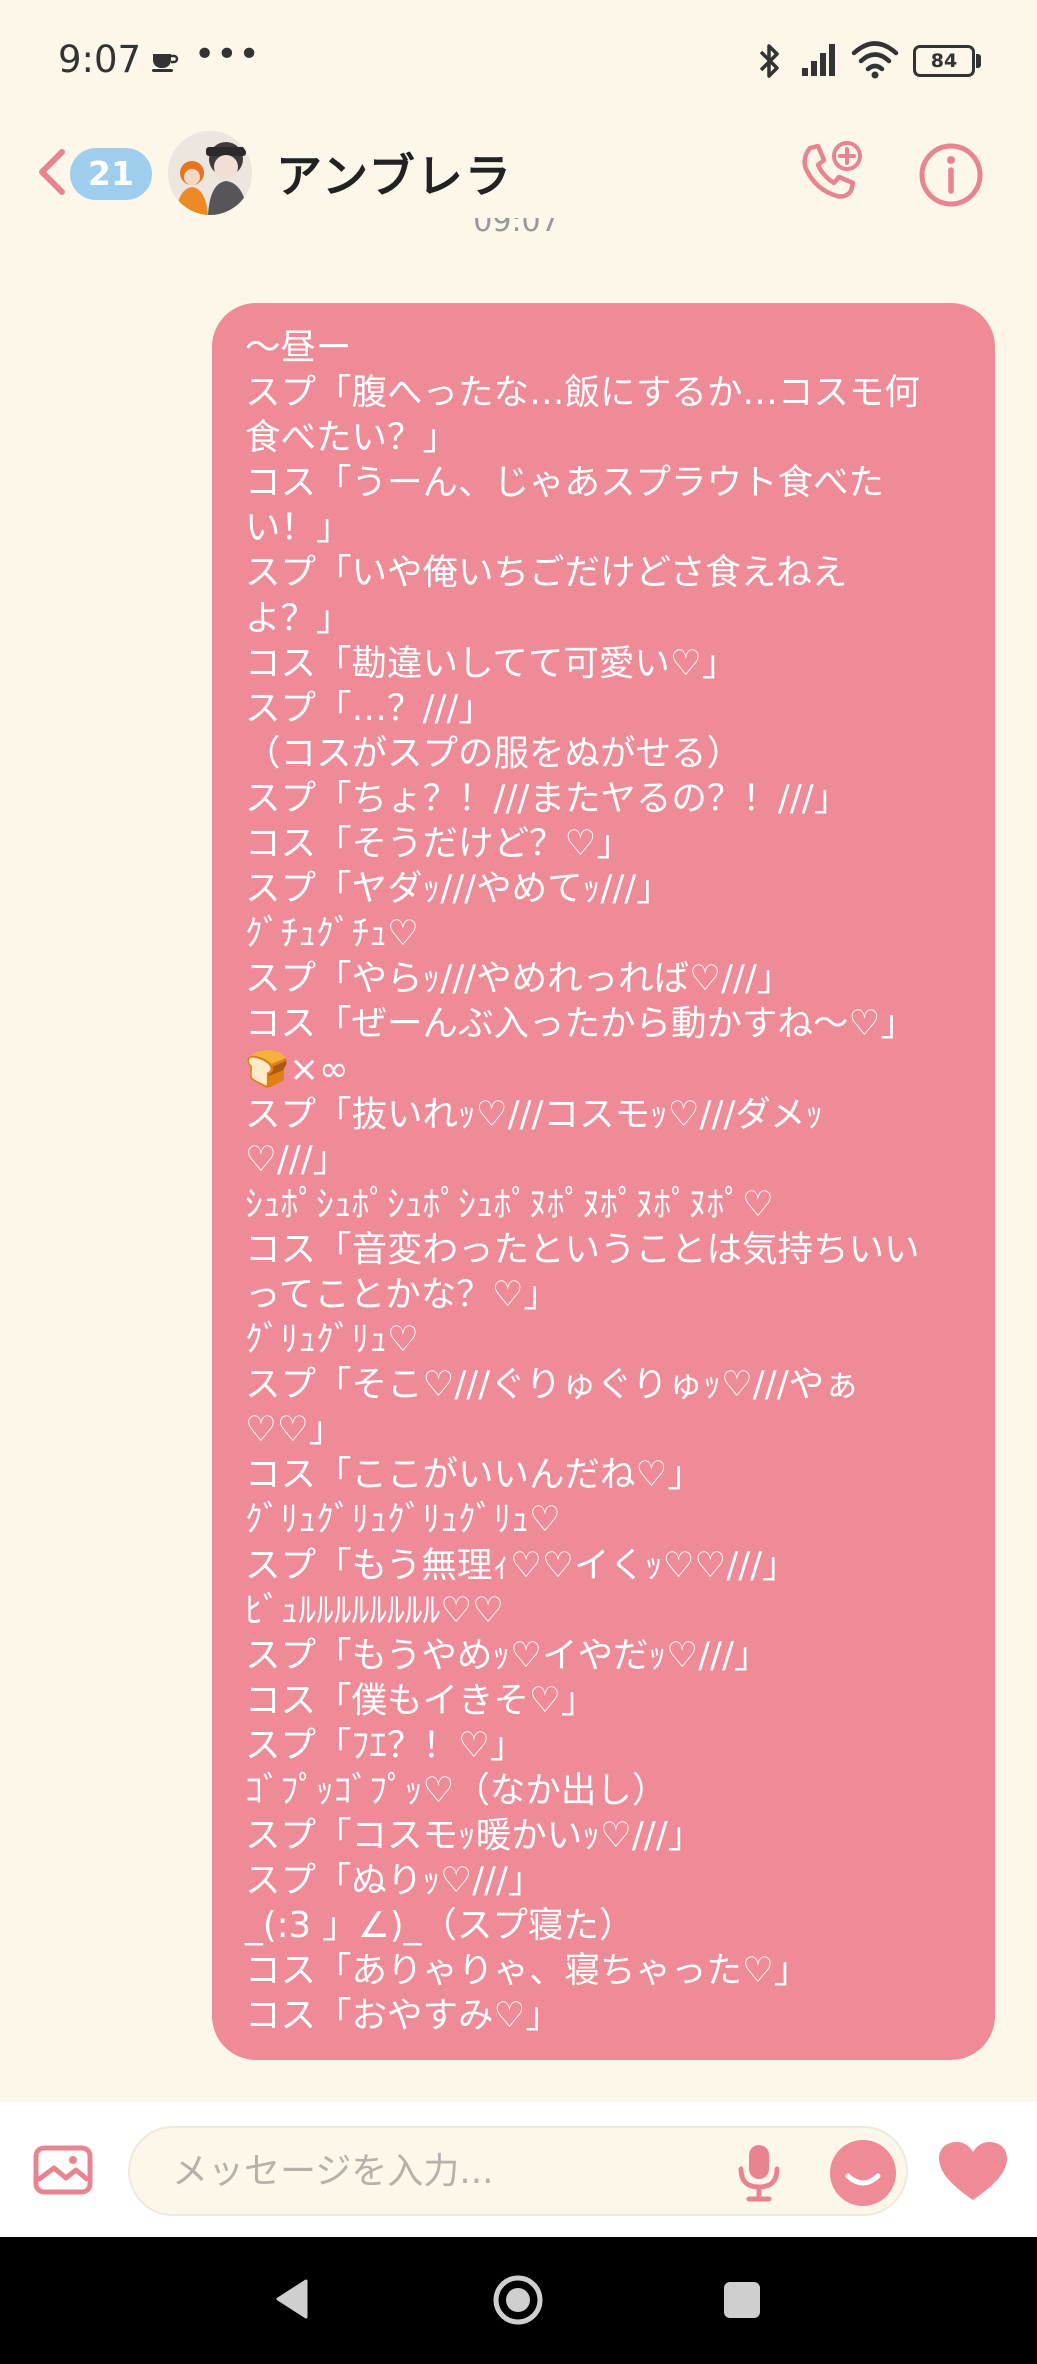 This screenshot has height=2364, width=1037. I want to click on message-line: コス「おやすみ♡」, so click(403, 2016).